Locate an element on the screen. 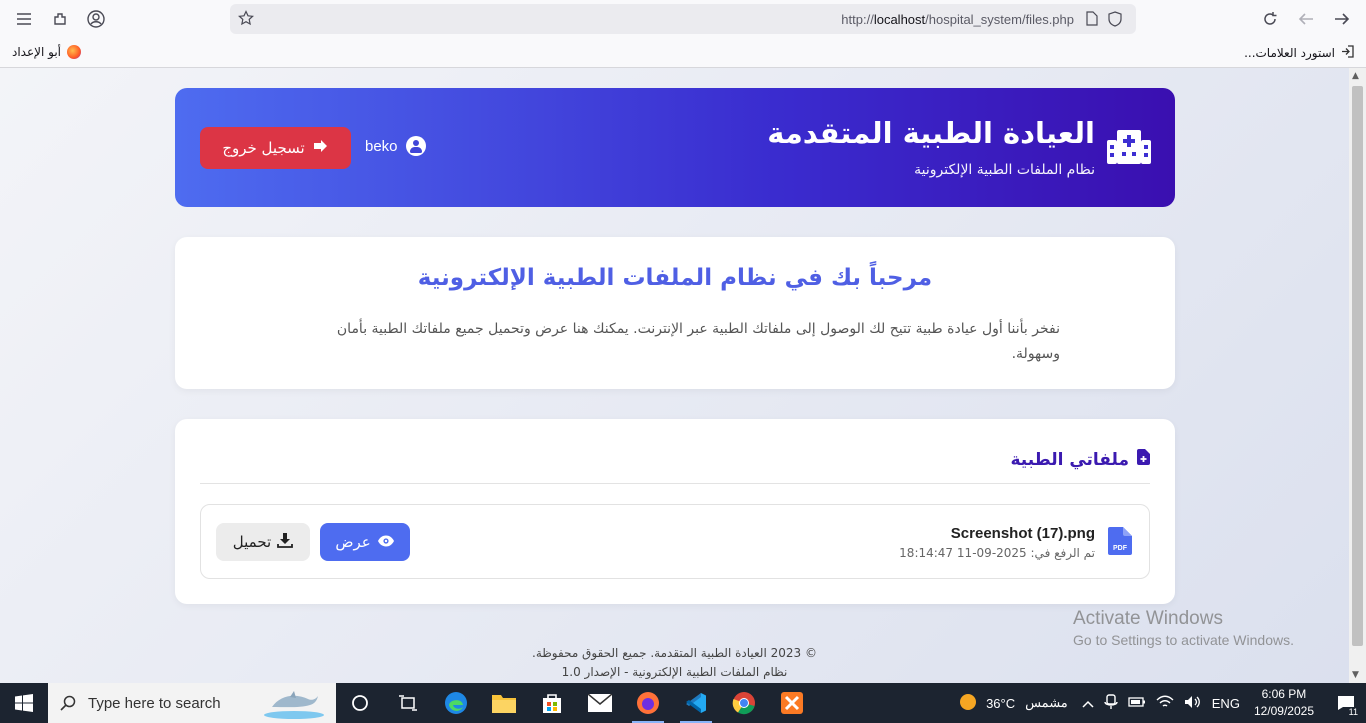 The width and height of the screenshot is (1366, 723). account-icon is located at coordinates (96, 19).